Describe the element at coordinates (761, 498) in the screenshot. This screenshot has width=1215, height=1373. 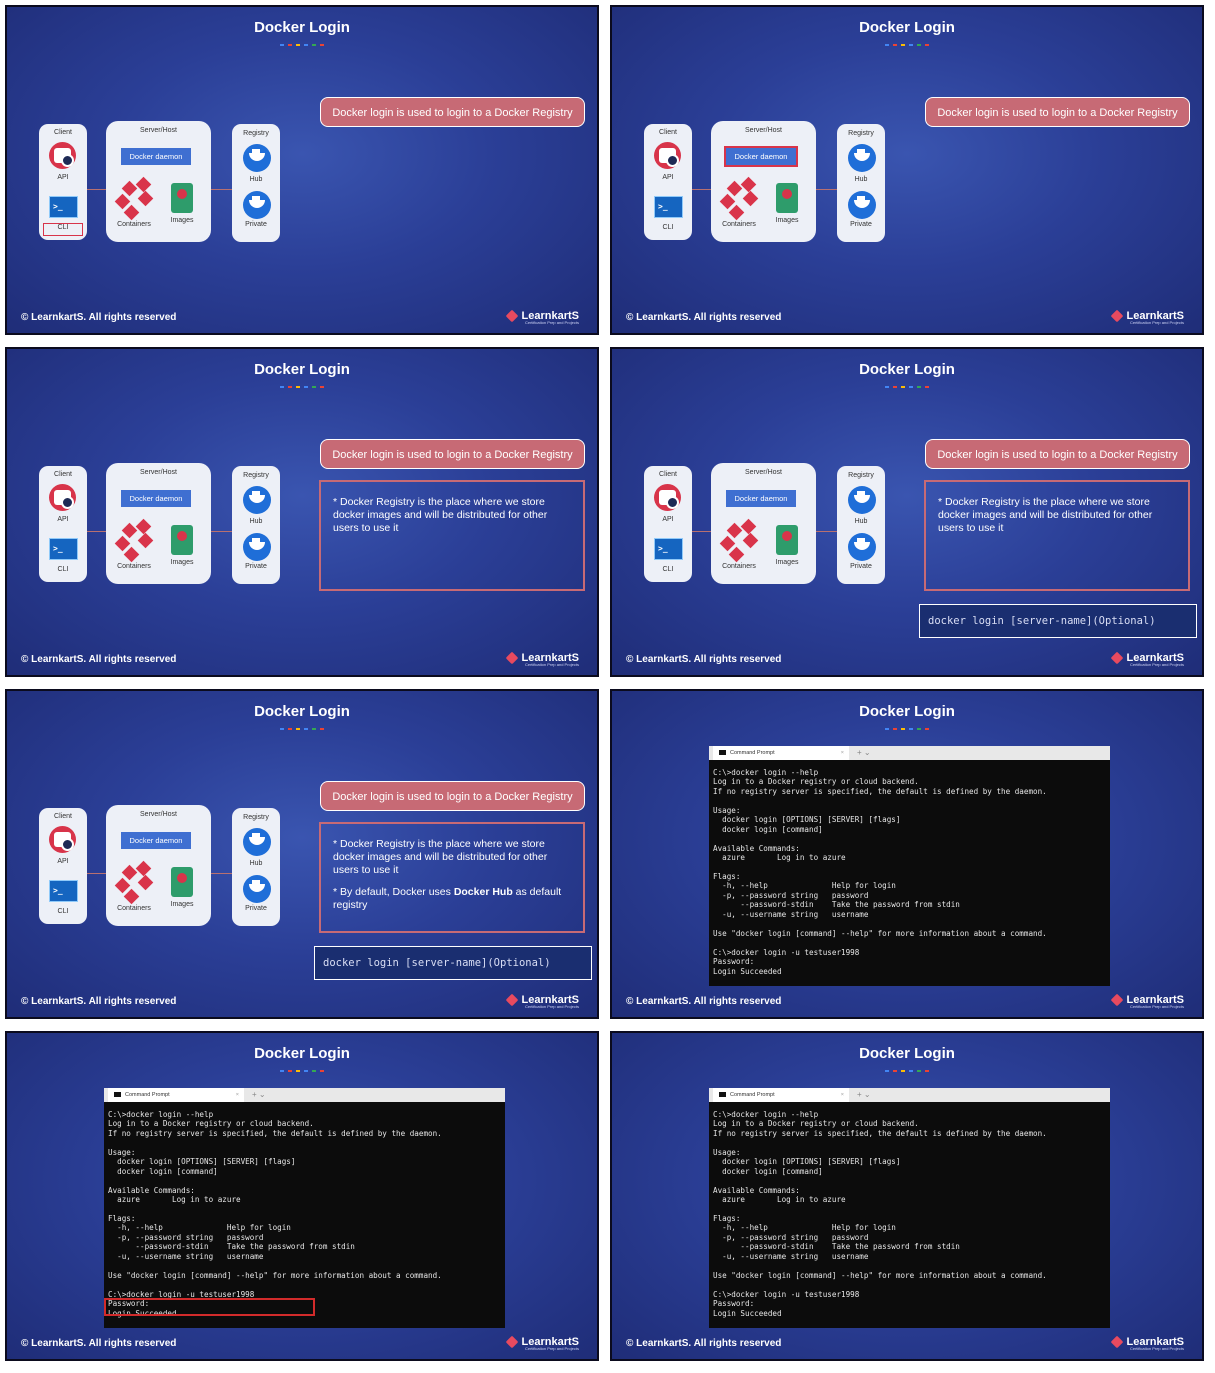
I see `docker-daemon: Docker daemon` at that location.